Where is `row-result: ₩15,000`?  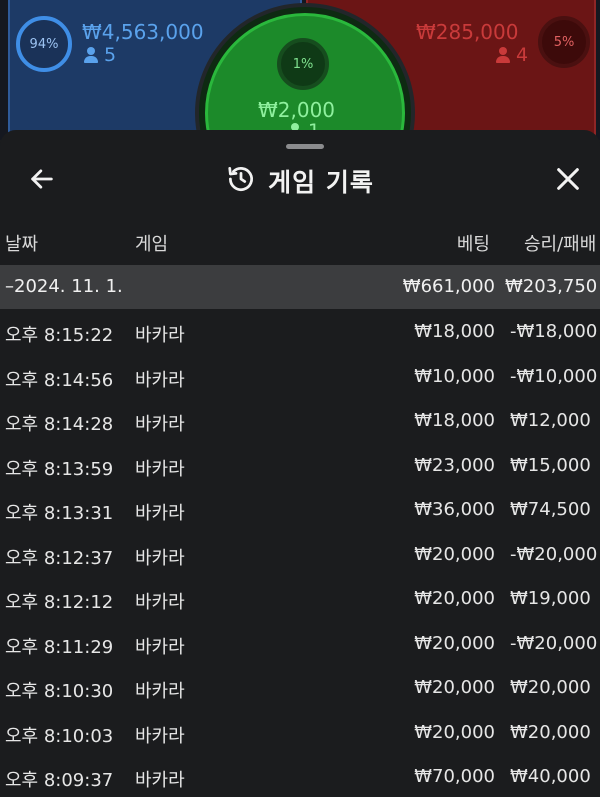 row-result: ₩15,000 is located at coordinates (550, 465).